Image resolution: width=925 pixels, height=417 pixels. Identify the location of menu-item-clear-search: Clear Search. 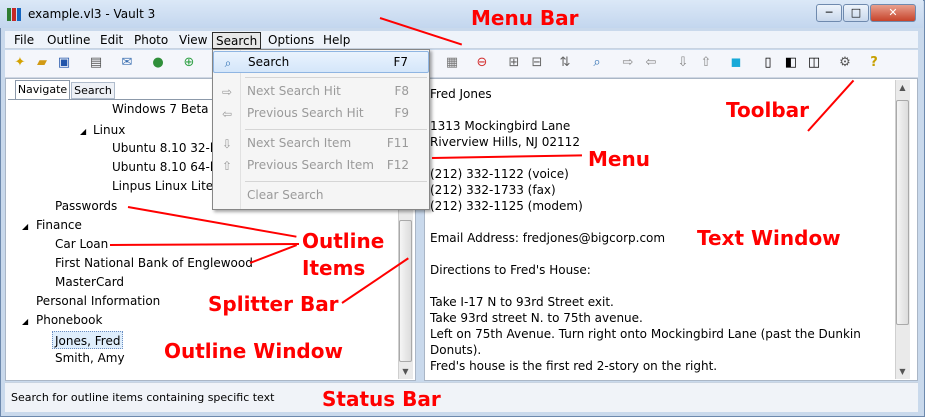
(321, 196).